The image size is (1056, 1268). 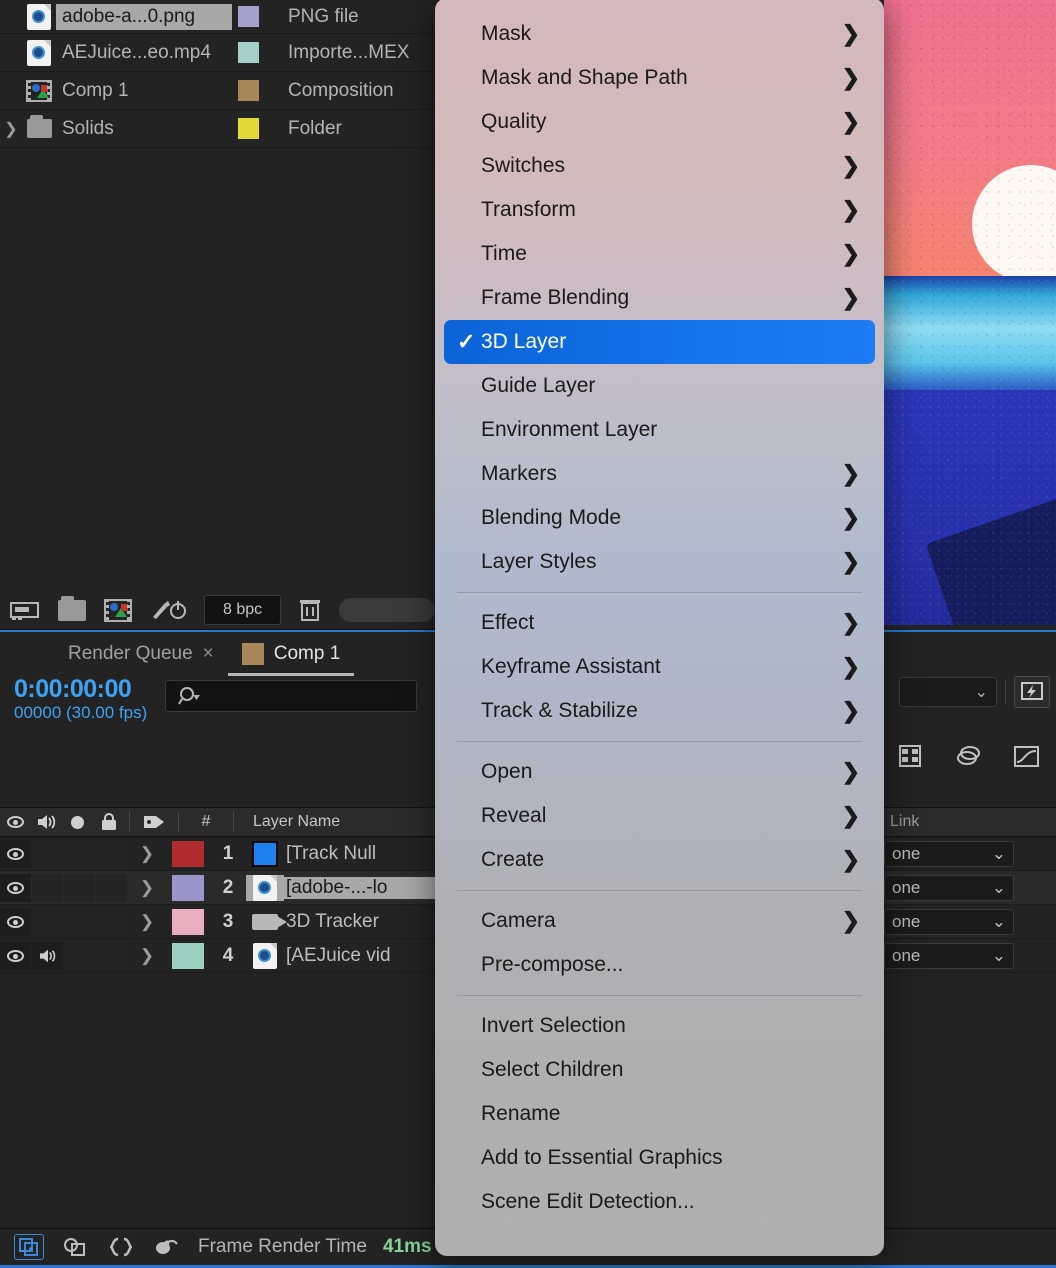 I want to click on new-composition-icon, so click(x=118, y=610).